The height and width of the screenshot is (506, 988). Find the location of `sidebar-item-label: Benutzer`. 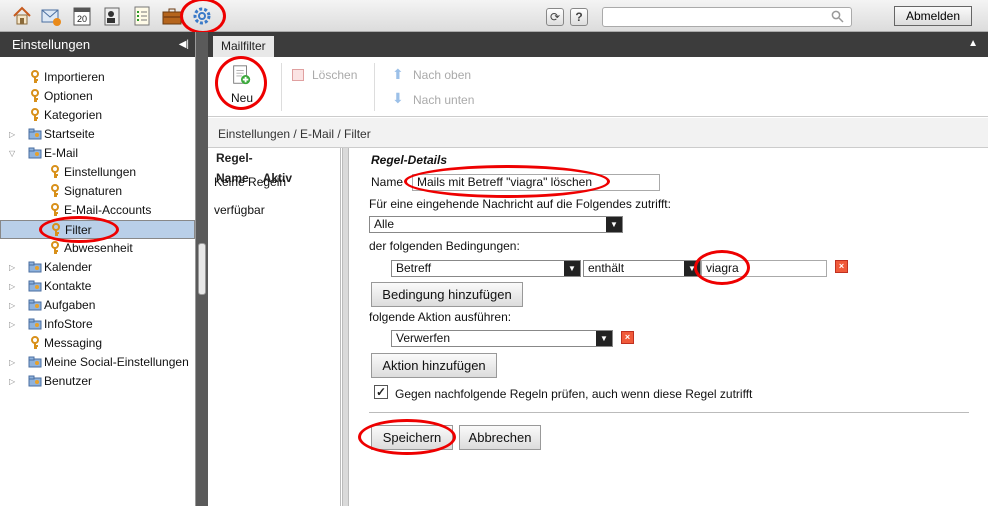

sidebar-item-label: Benutzer is located at coordinates (68, 381).